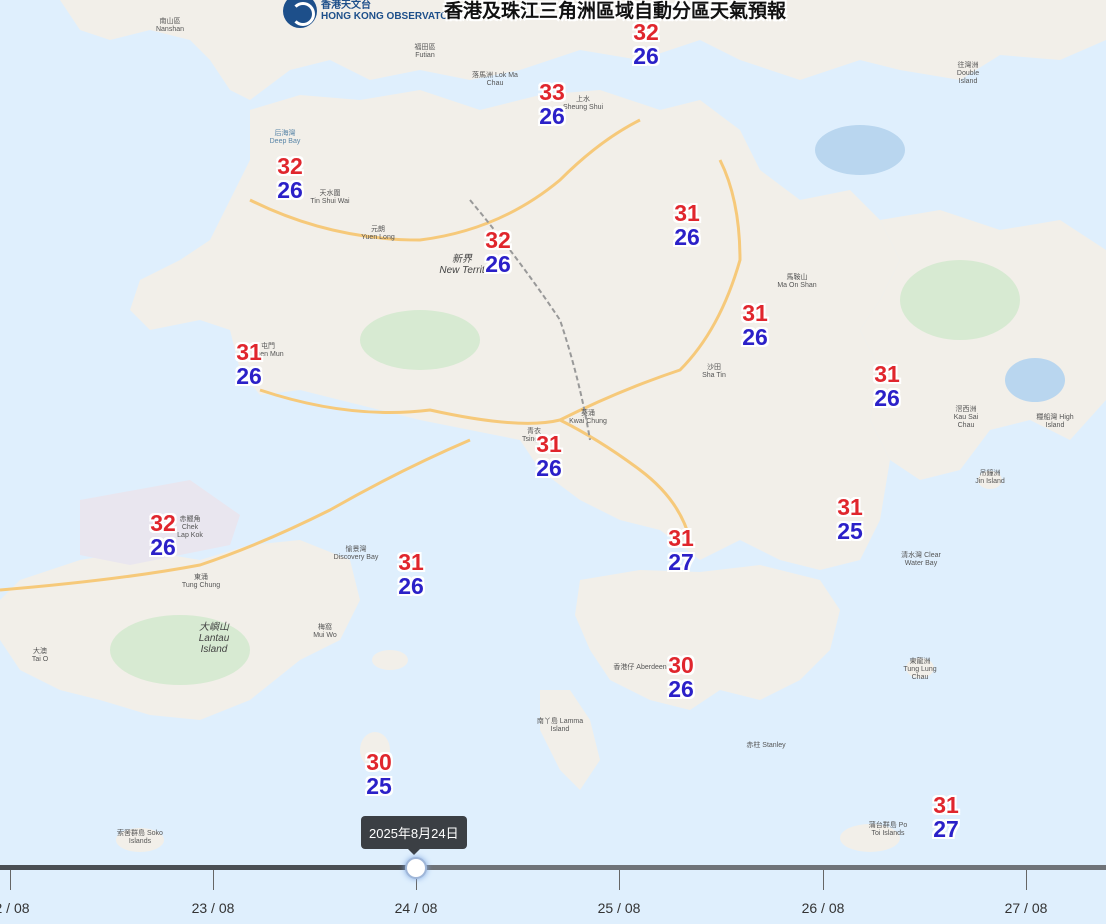 The image size is (1106, 924). I want to click on place-label: 東涌 Tung Chung, so click(201, 581).